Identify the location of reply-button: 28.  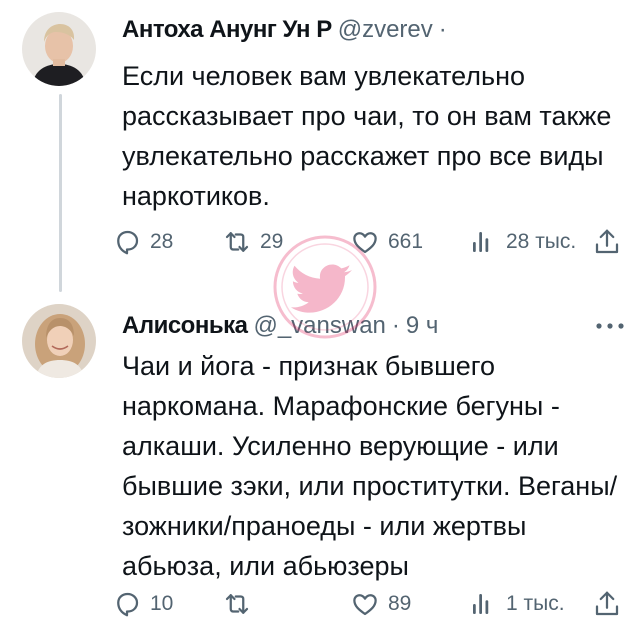
(142, 242).